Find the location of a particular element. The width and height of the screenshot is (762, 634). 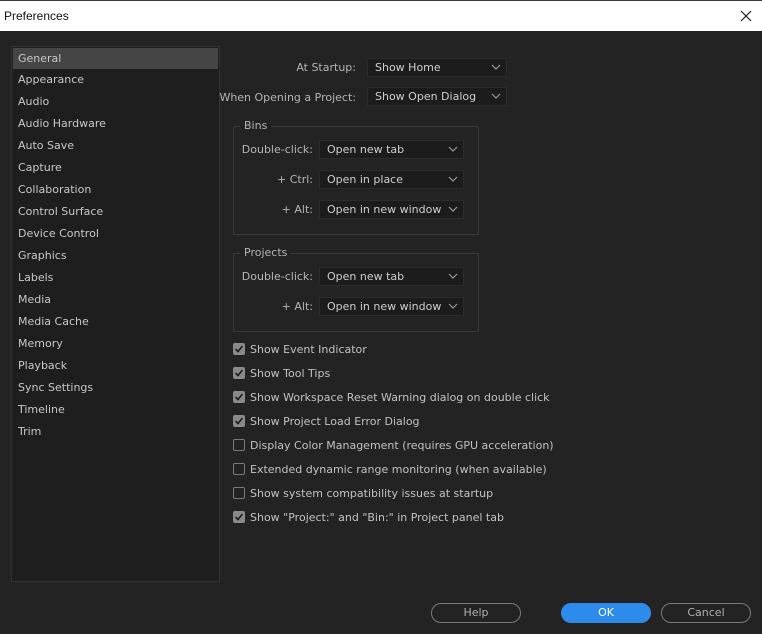

bins-double-click-dropdown: Open new tab is located at coordinates (391, 149).